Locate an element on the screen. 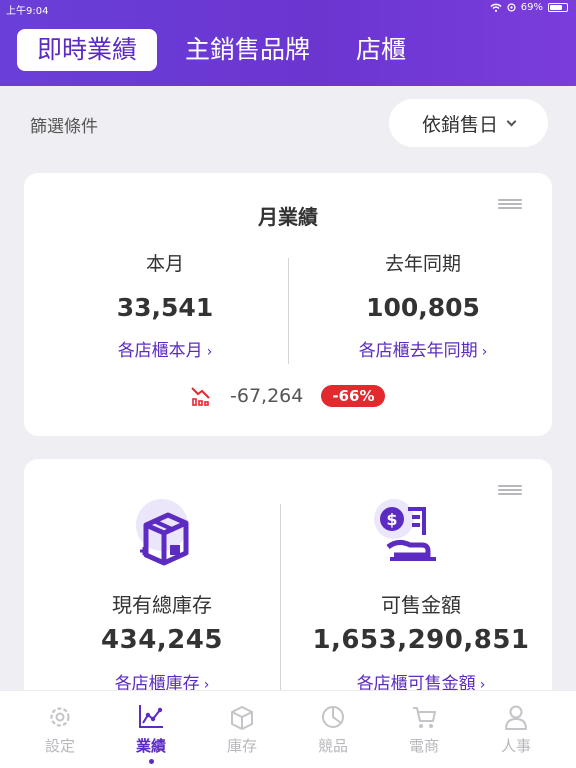 Image resolution: width=576 pixels, height=768 pixels. last-year-column: 去年同期 100,805 各店櫃去年同期 › is located at coordinates (423, 305).